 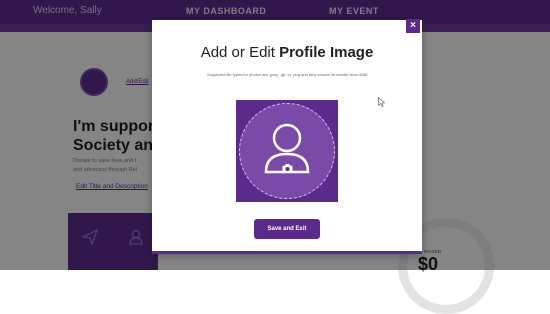 I want to click on profile-image-upload-area, so click(x=287, y=151).